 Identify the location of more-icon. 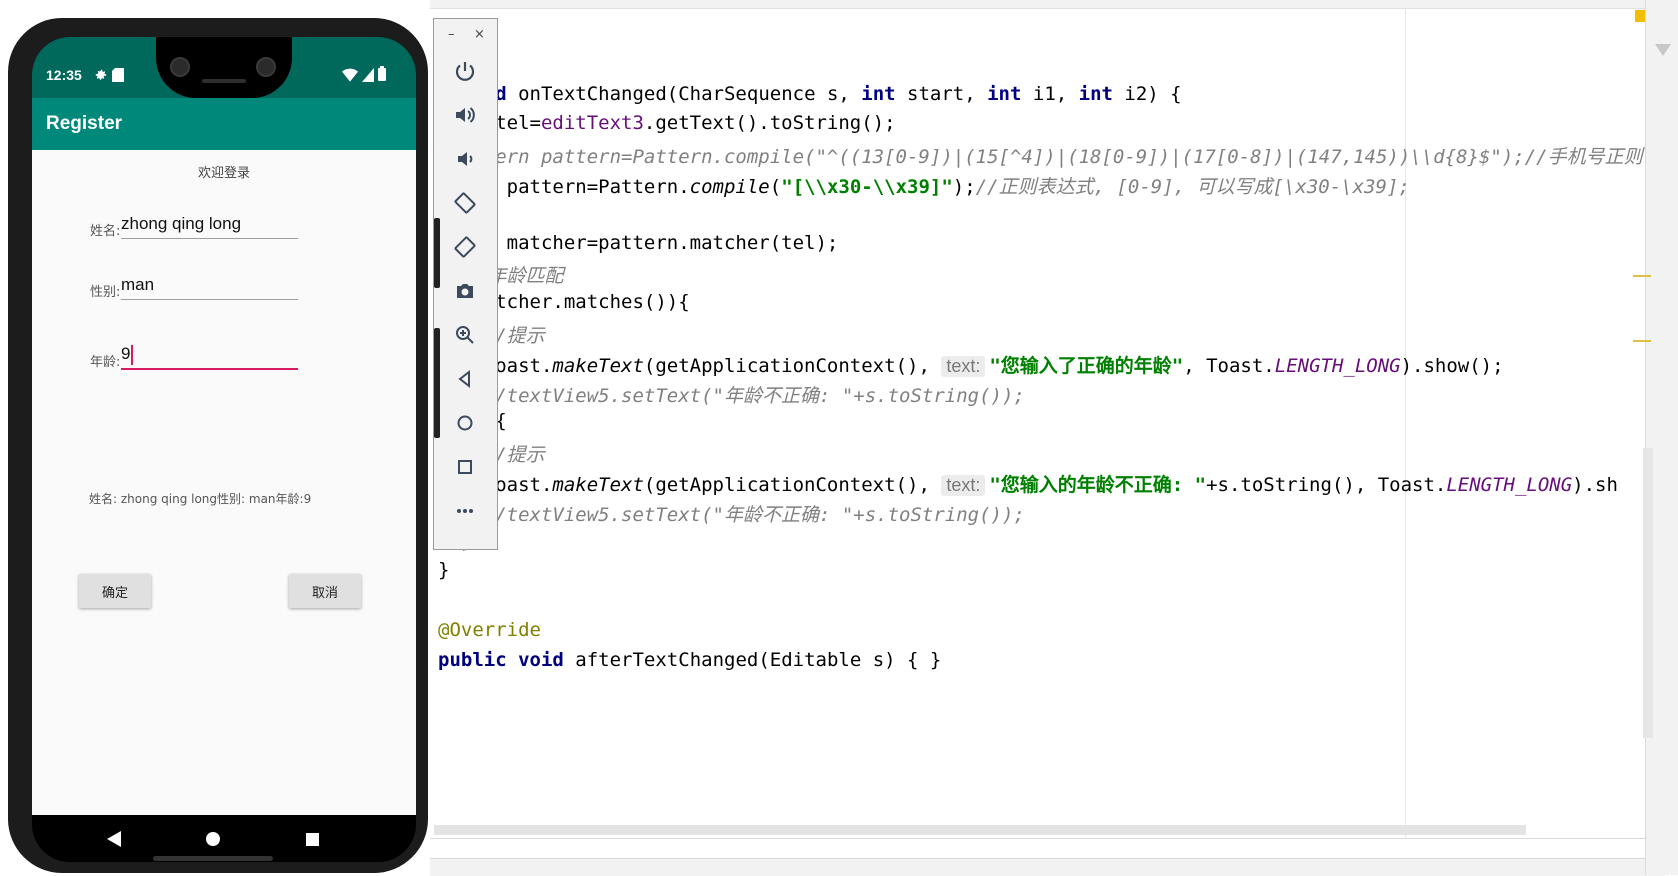
(465, 511).